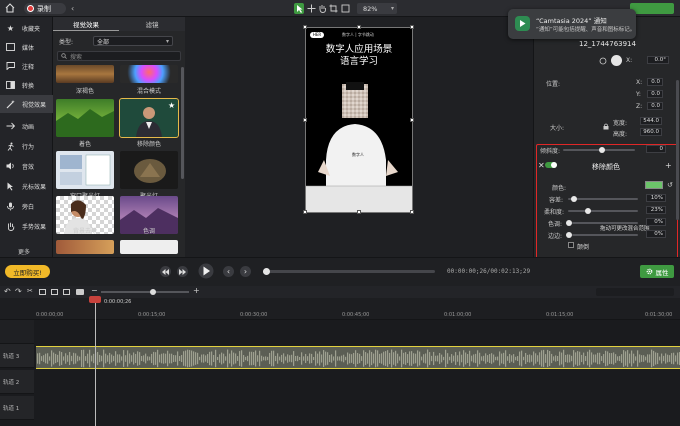 The image size is (680, 426). What do you see at coordinates (656, 198) in the screenshot?
I see `tolerance-field: 10%` at bounding box center [656, 198].